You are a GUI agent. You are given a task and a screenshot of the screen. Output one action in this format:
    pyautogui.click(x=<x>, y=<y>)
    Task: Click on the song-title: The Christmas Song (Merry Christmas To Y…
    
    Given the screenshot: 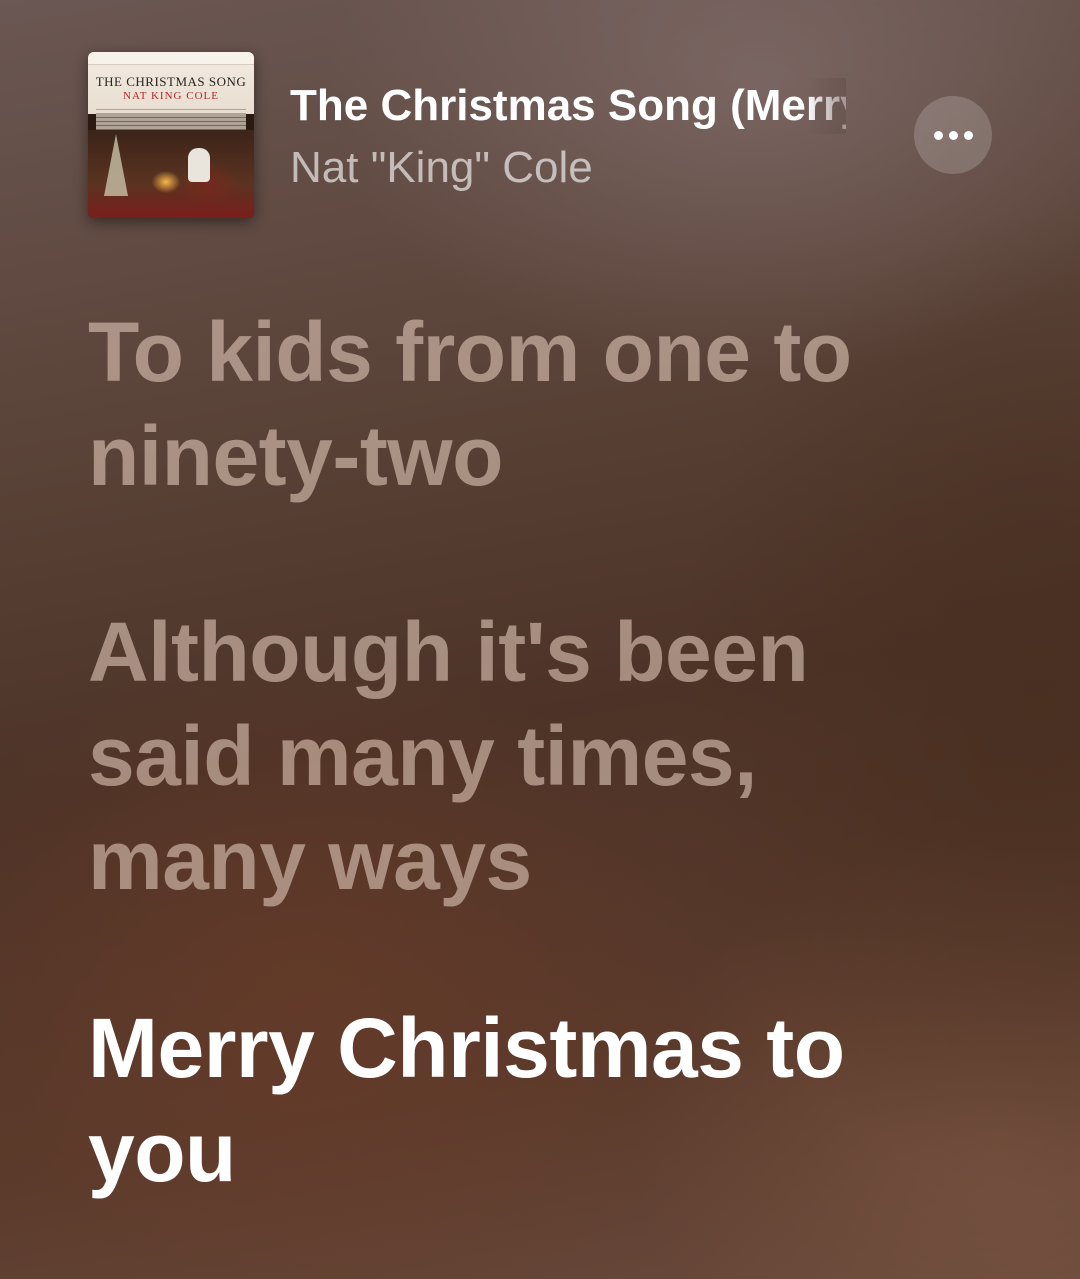 What is the action you would take?
    pyautogui.click(x=568, y=106)
    